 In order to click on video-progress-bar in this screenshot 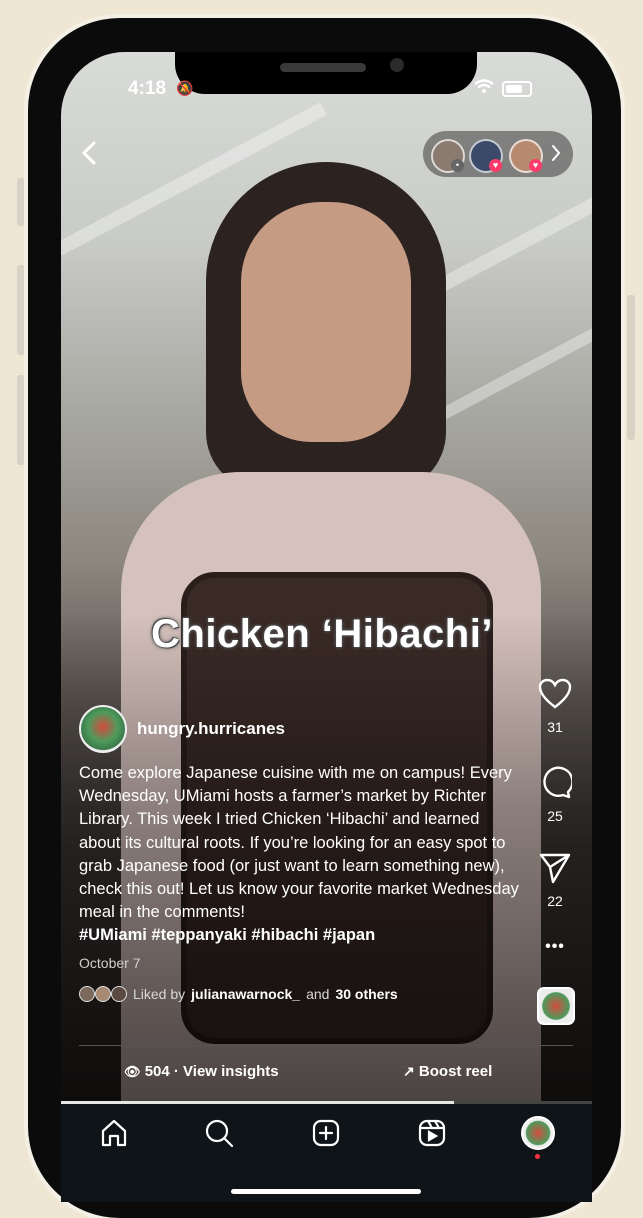, I will do `click(326, 1102)`.